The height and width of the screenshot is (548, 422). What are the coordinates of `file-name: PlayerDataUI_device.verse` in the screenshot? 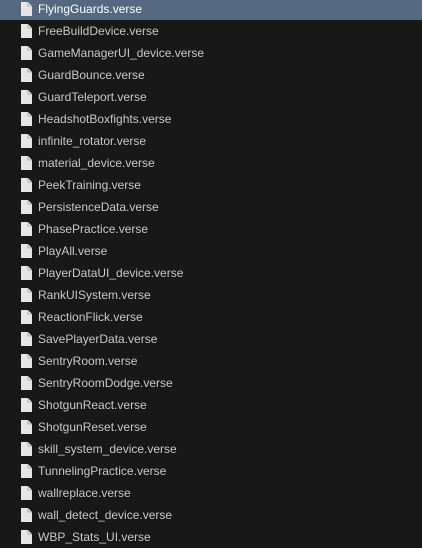 It's located at (111, 273).